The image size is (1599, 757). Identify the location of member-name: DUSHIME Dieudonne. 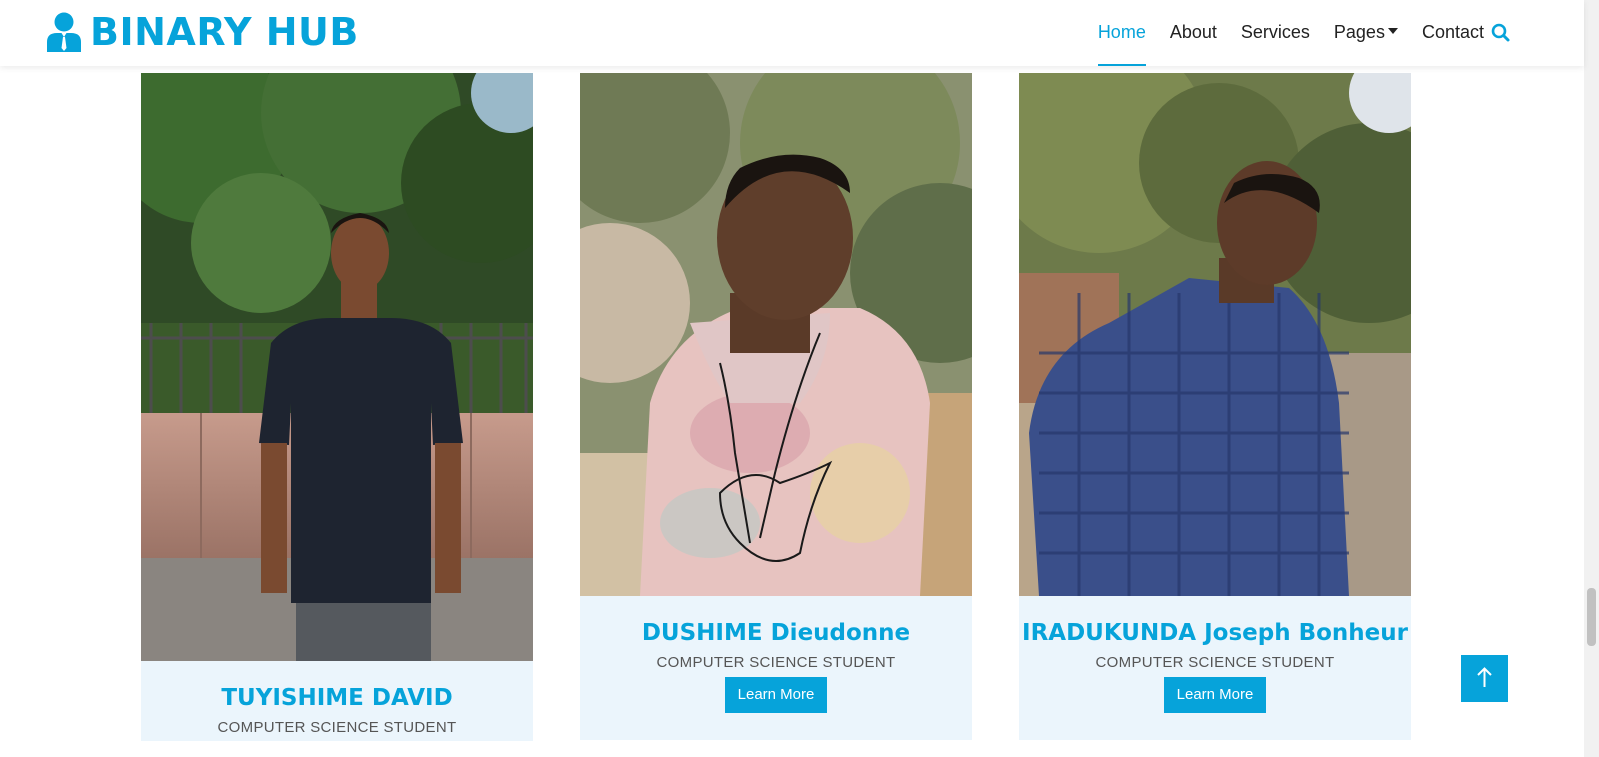
(776, 633).